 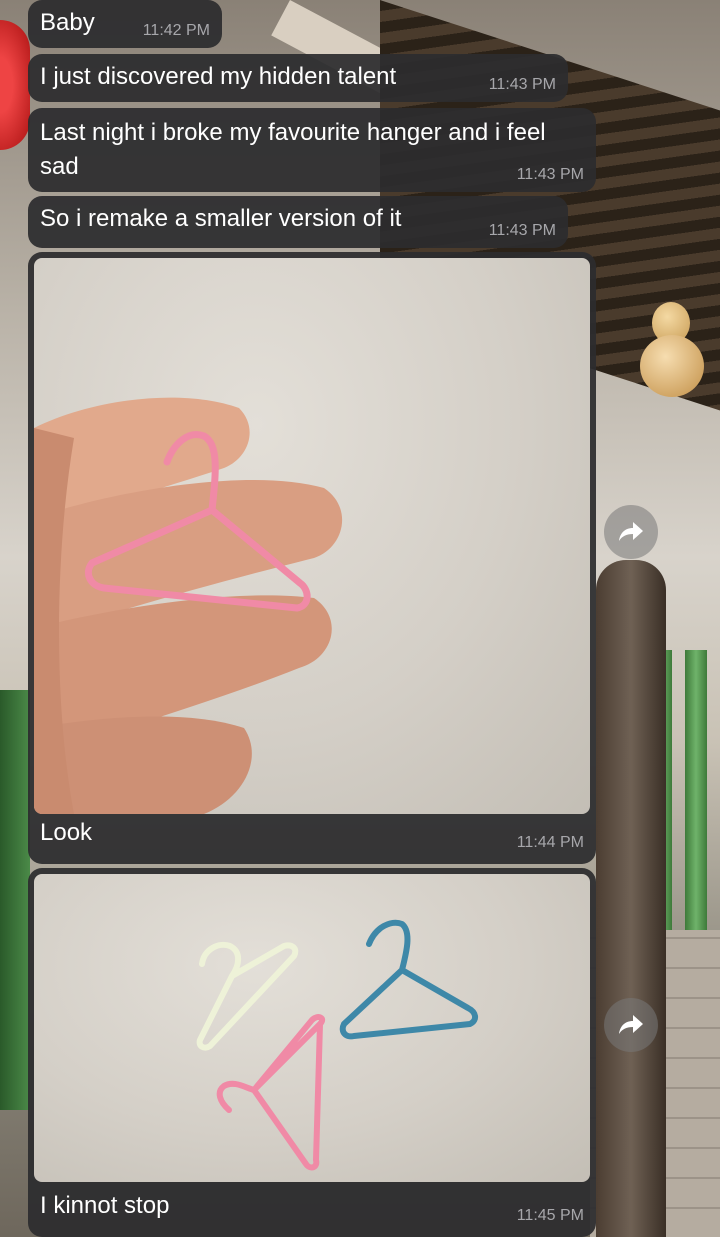 What do you see at coordinates (15, 85) in the screenshot?
I see `wallpaper-lantern` at bounding box center [15, 85].